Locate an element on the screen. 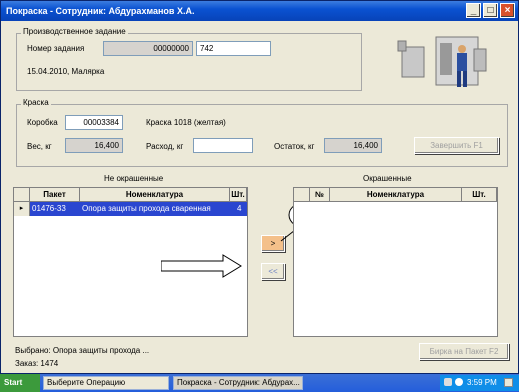  minimize-button: _ is located at coordinates (473, 10).